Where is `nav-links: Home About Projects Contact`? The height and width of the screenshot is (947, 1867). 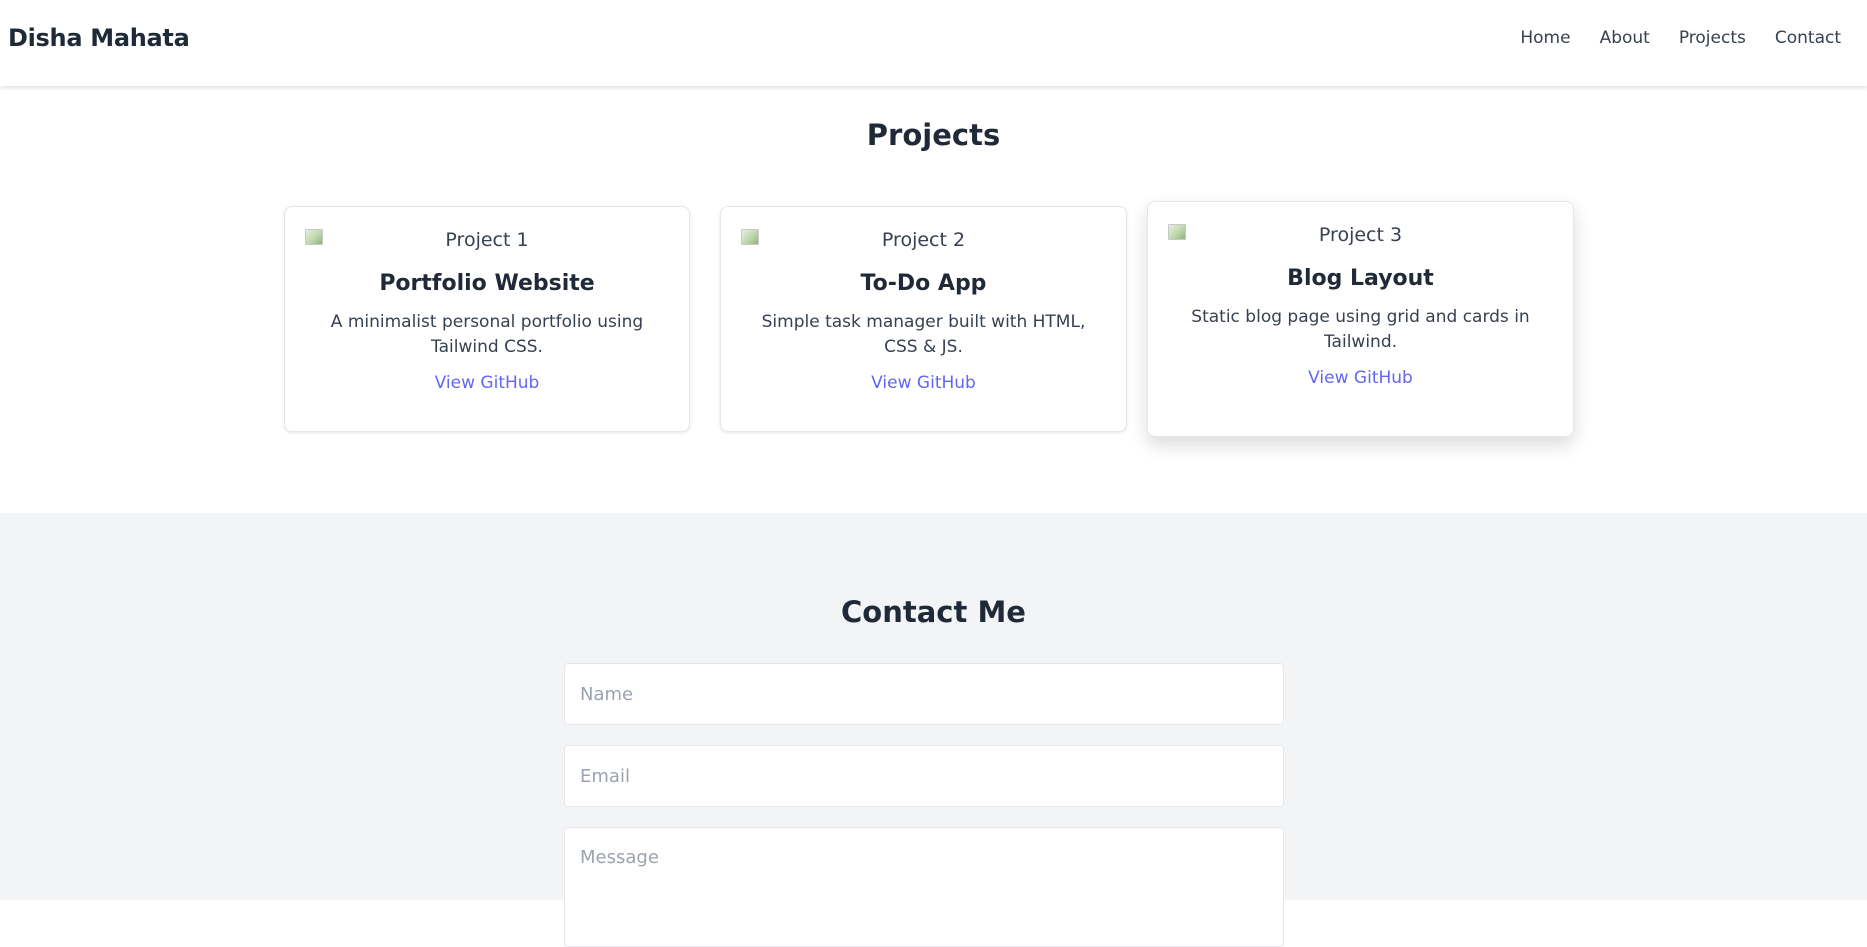
nav-links: Home About Projects Contact is located at coordinates (1680, 38).